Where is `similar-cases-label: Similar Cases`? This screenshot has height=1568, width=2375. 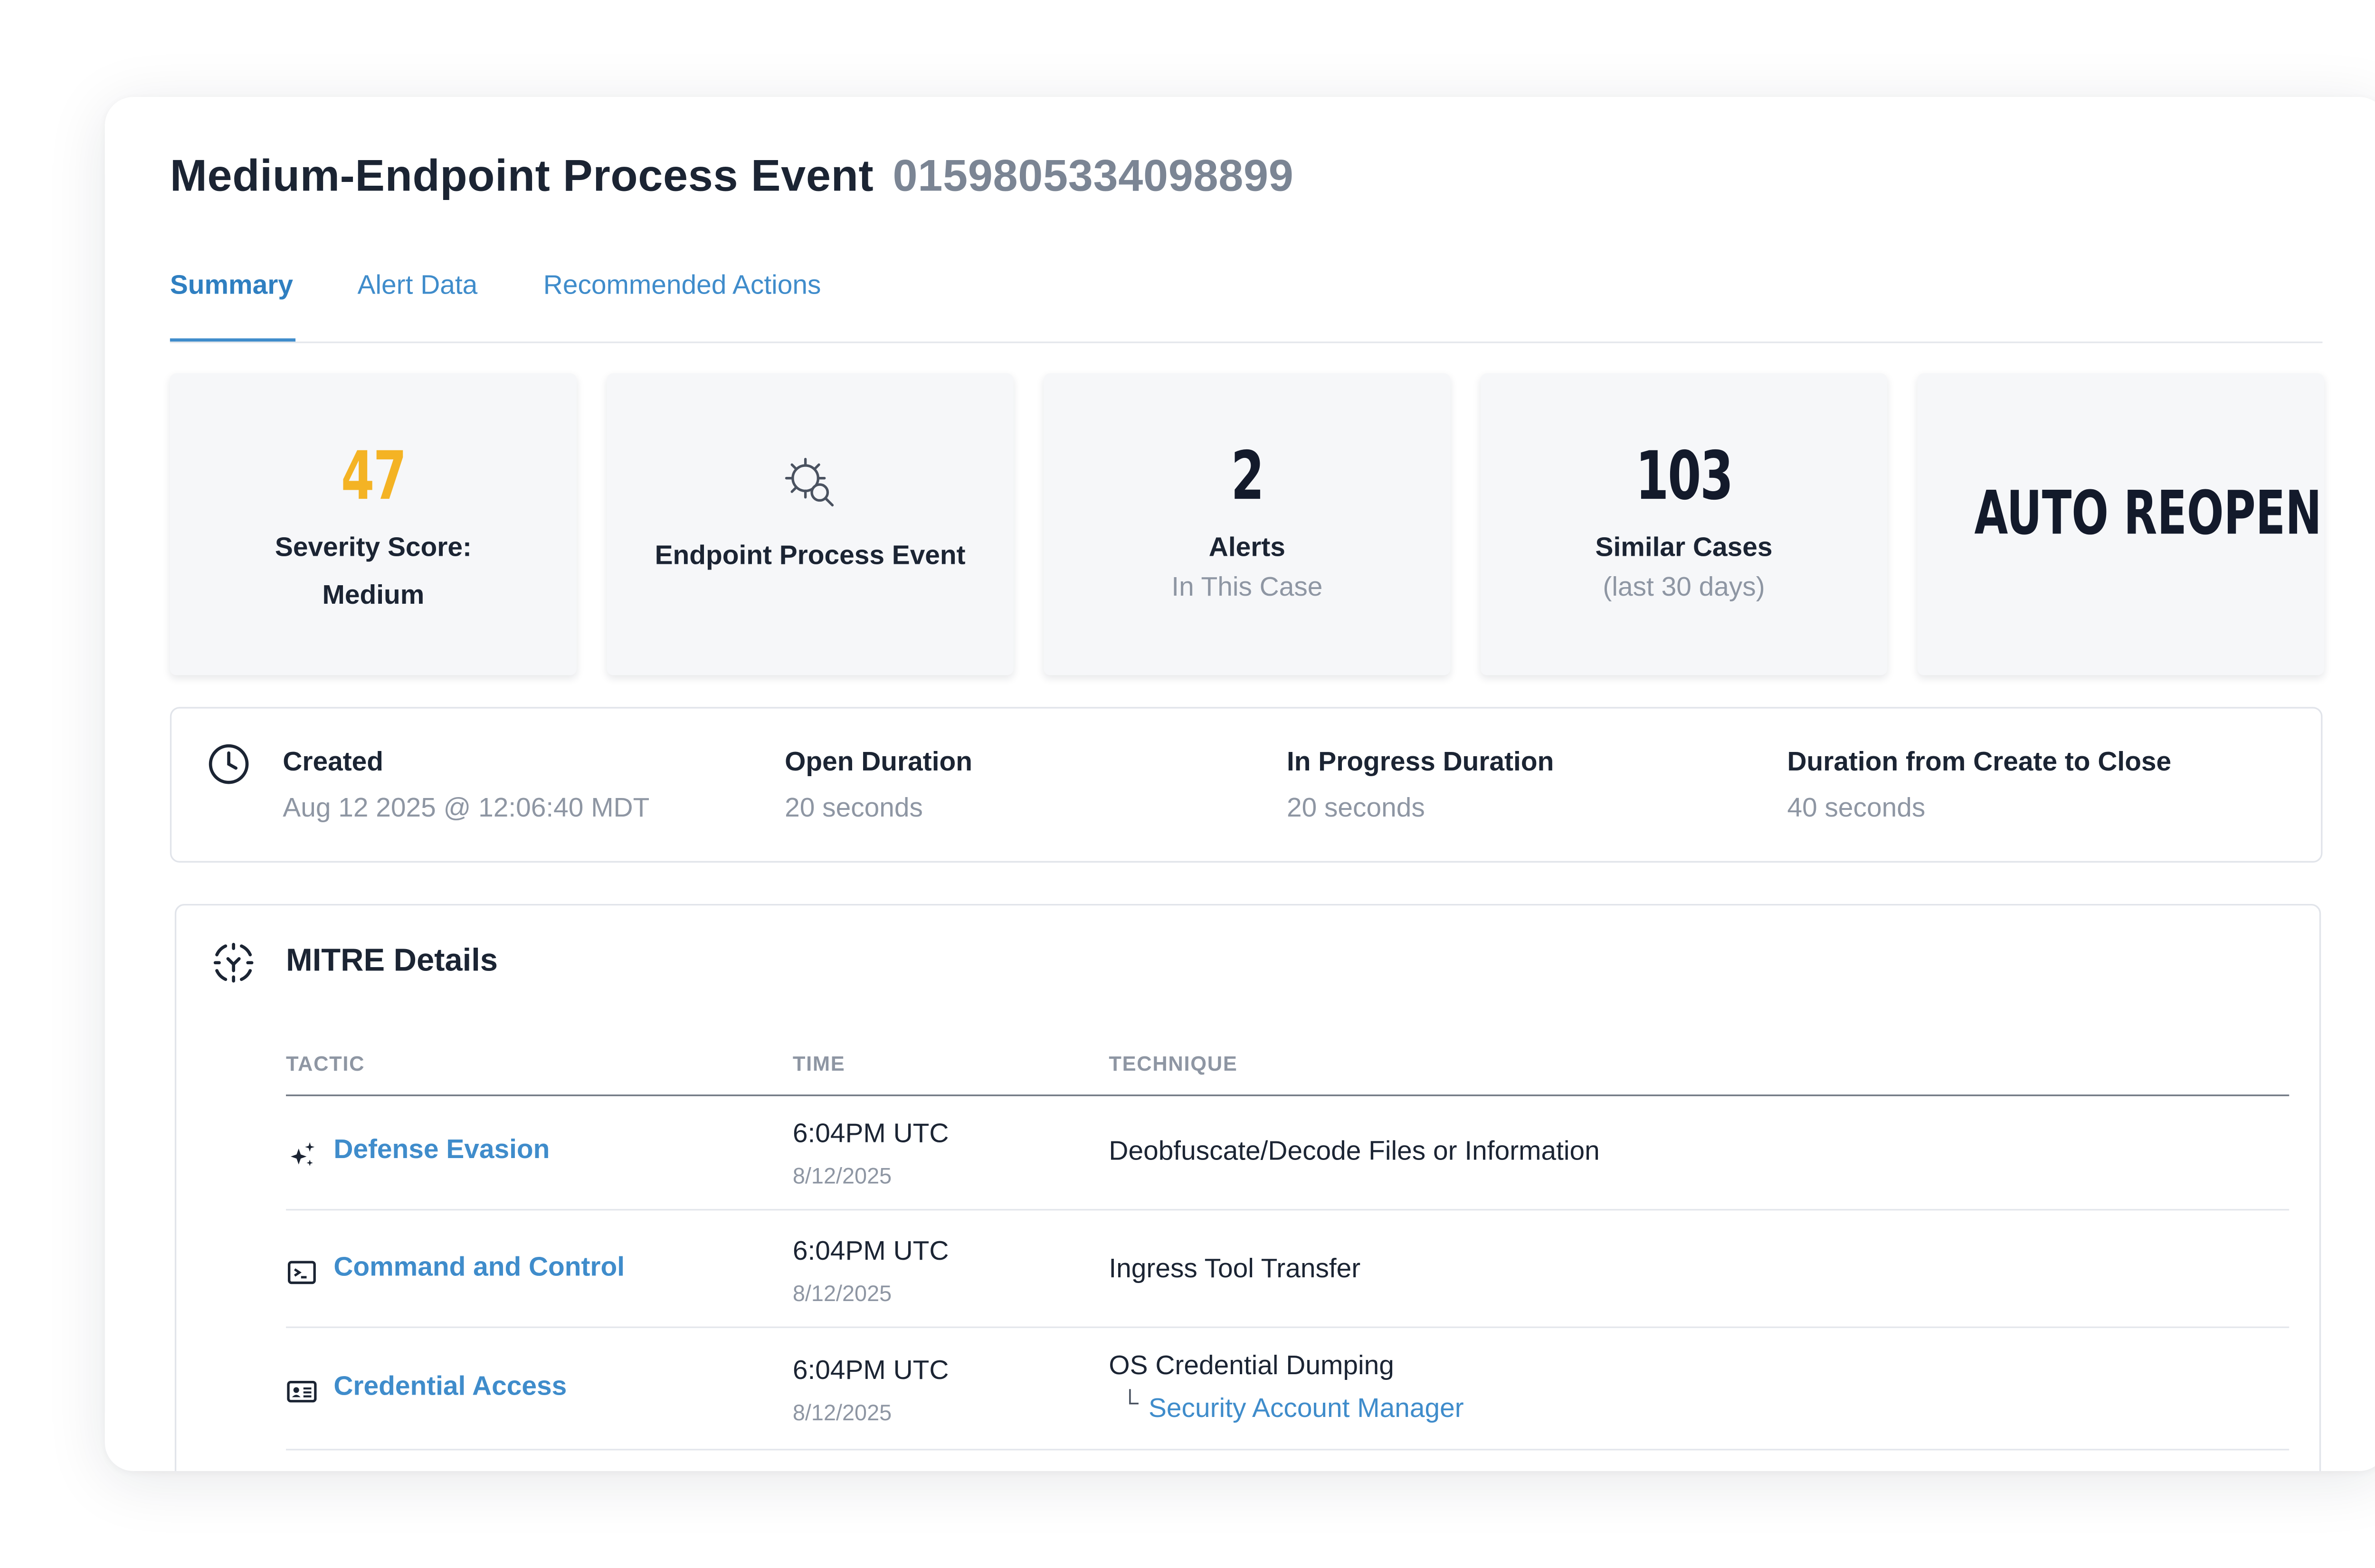
similar-cases-label: Similar Cases is located at coordinates (1684, 547).